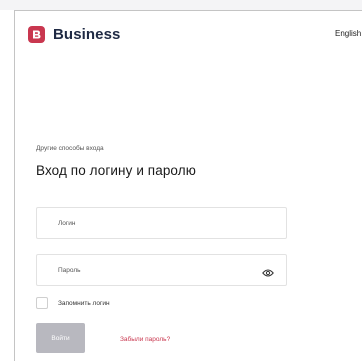 The image size is (362, 361). I want to click on password-input, so click(147, 270).